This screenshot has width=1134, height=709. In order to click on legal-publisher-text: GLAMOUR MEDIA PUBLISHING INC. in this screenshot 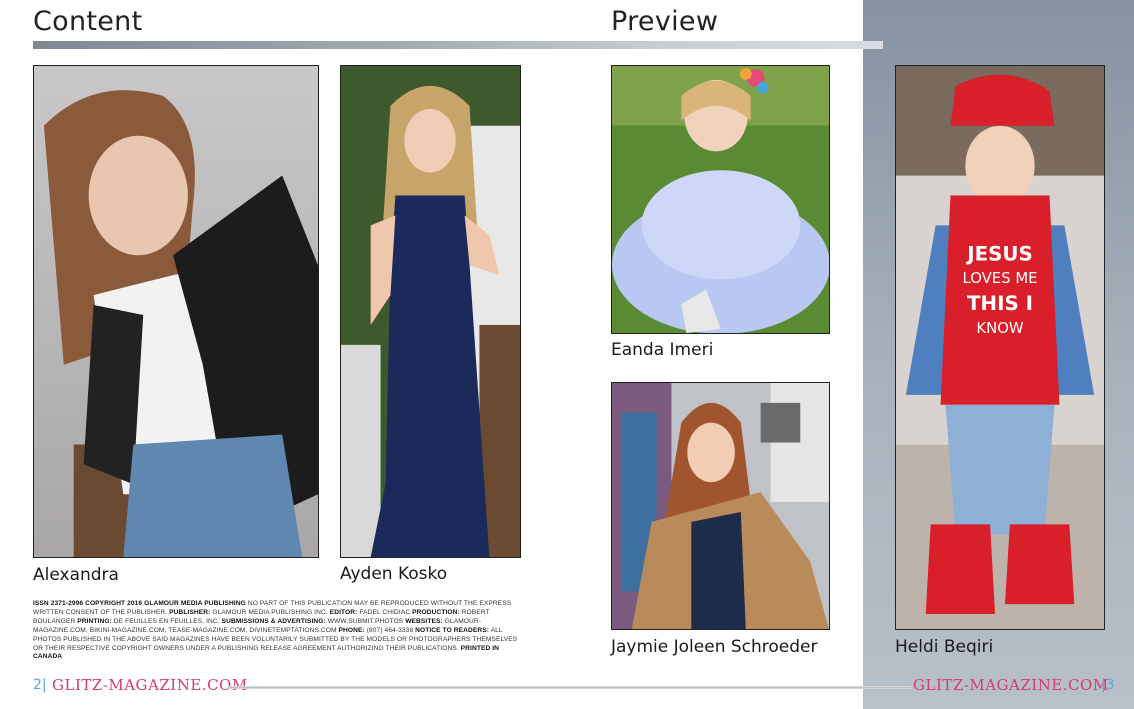, I will do `click(270, 612)`.